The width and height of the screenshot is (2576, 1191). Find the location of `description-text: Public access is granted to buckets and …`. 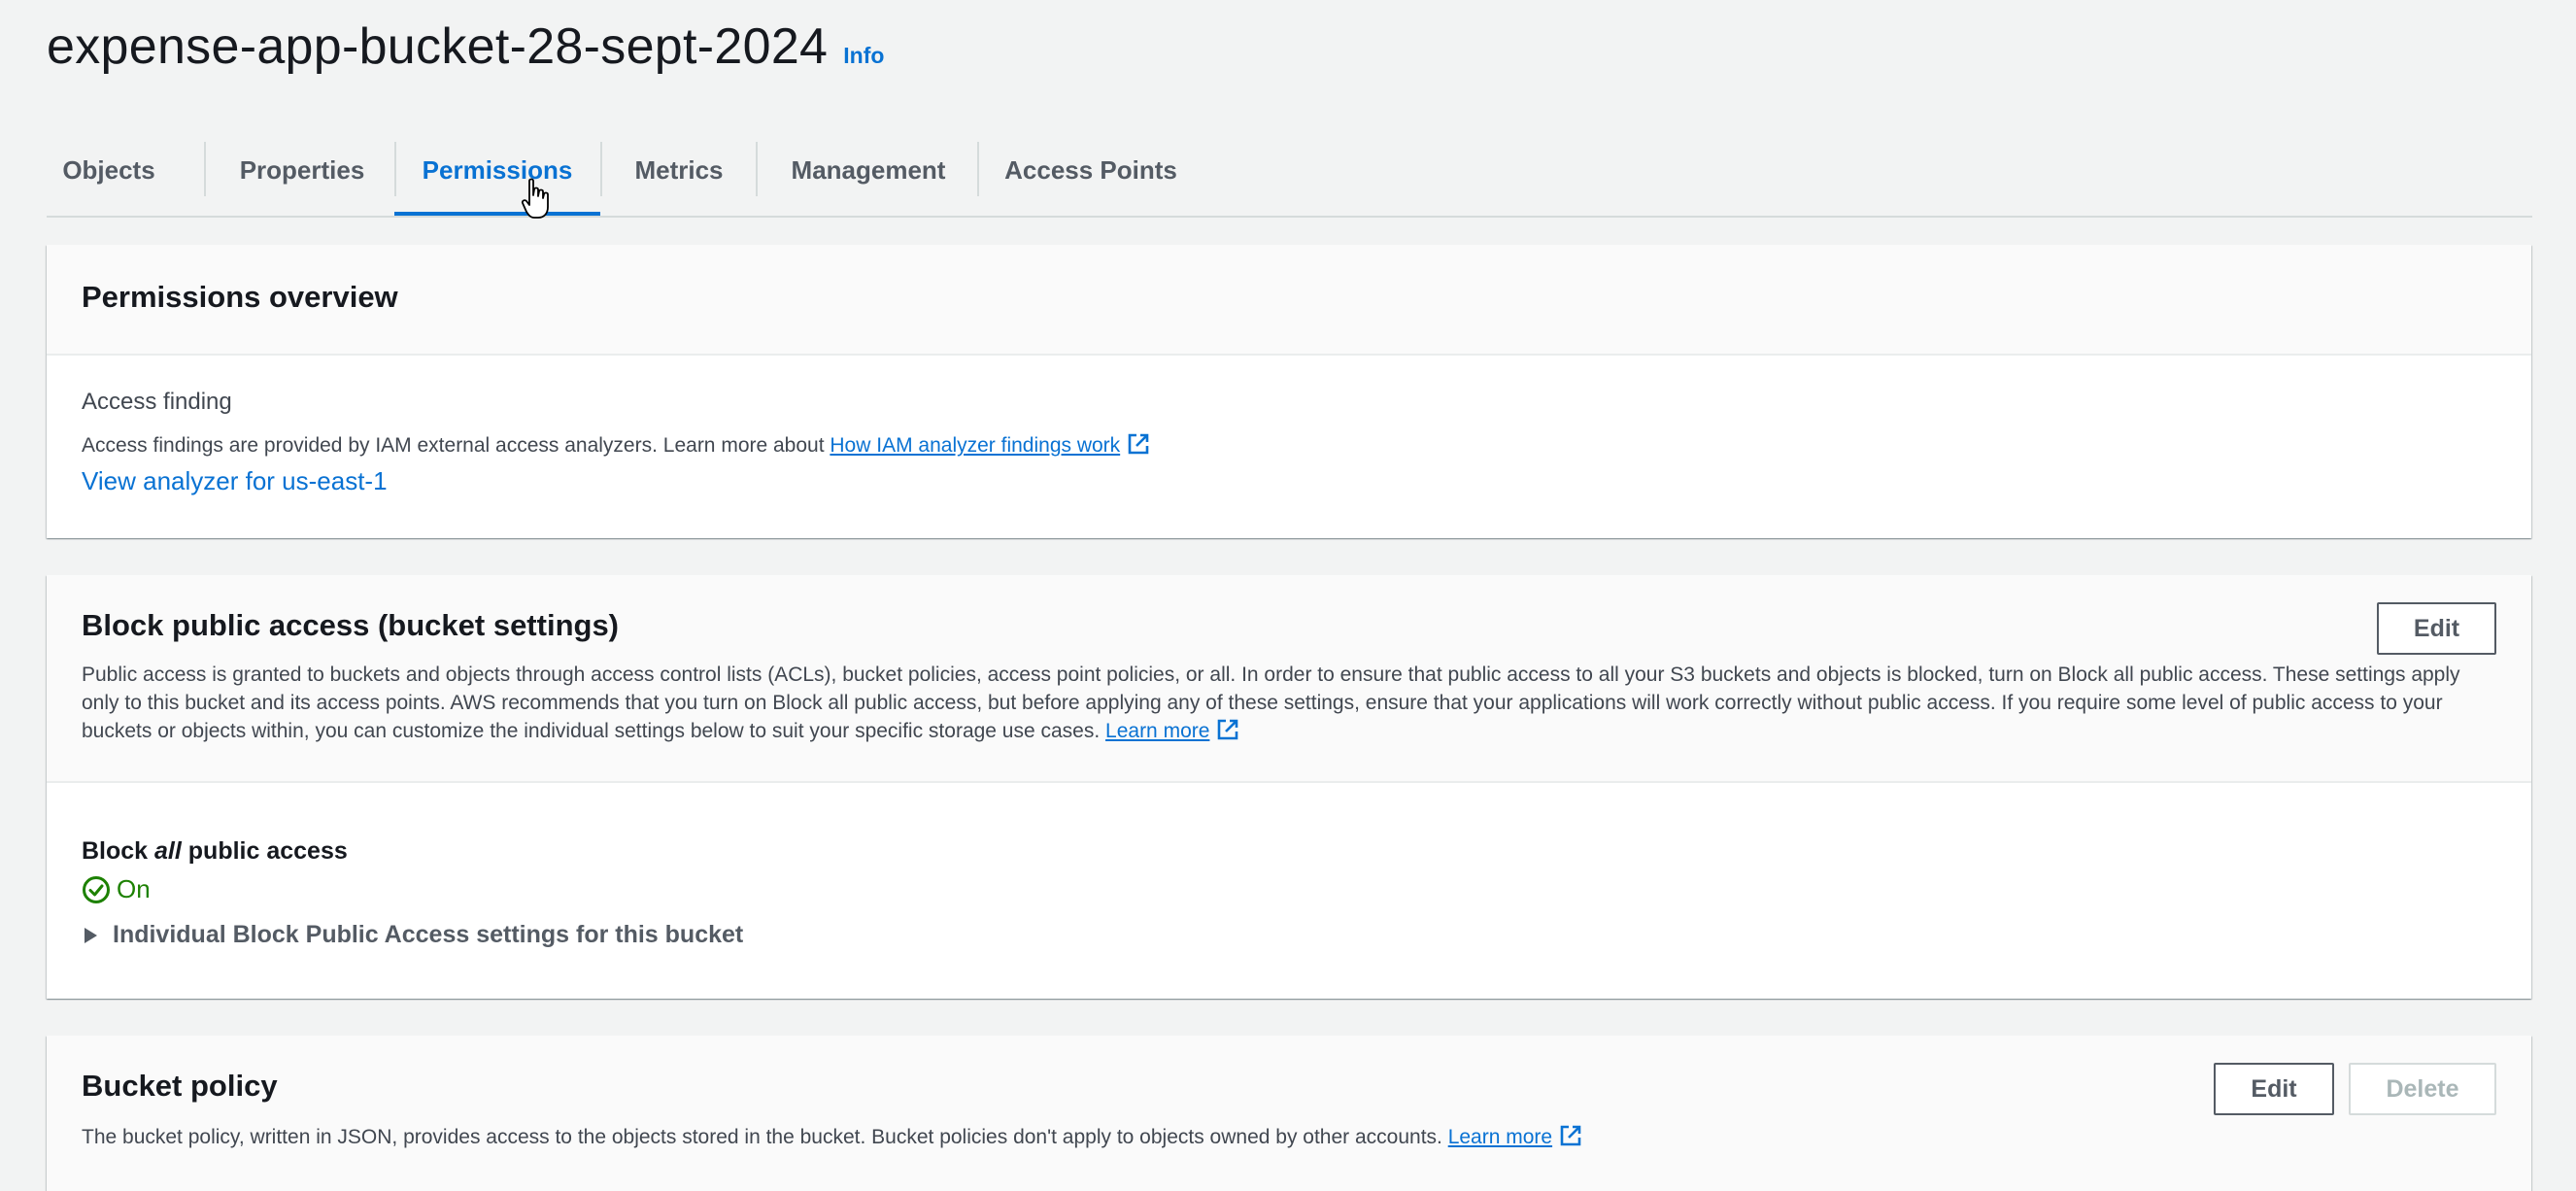

description-text: Public access is granted to buckets and … is located at coordinates (1271, 703).